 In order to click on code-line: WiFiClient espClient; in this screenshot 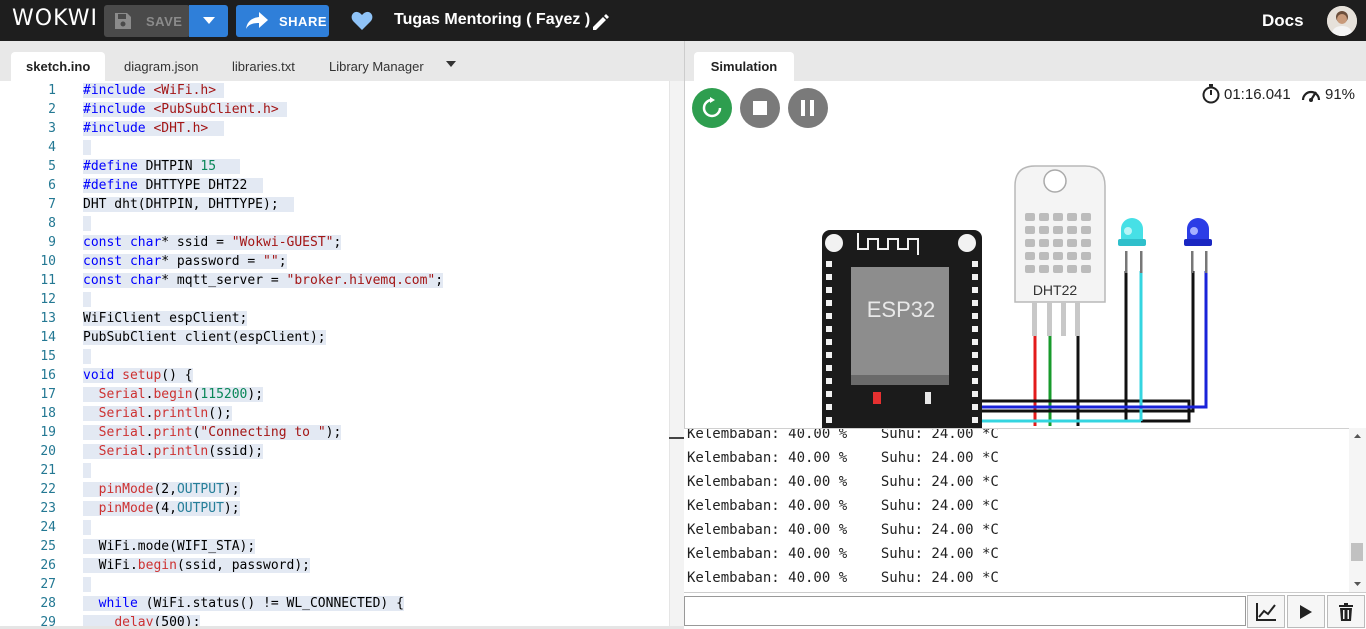, I will do `click(263, 318)`.